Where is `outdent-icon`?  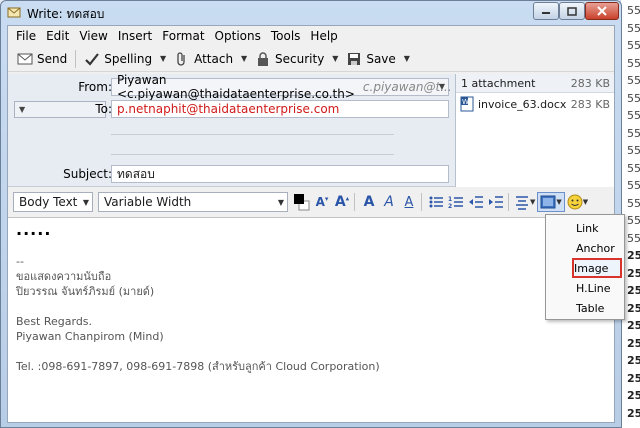 outdent-icon is located at coordinates (476, 202).